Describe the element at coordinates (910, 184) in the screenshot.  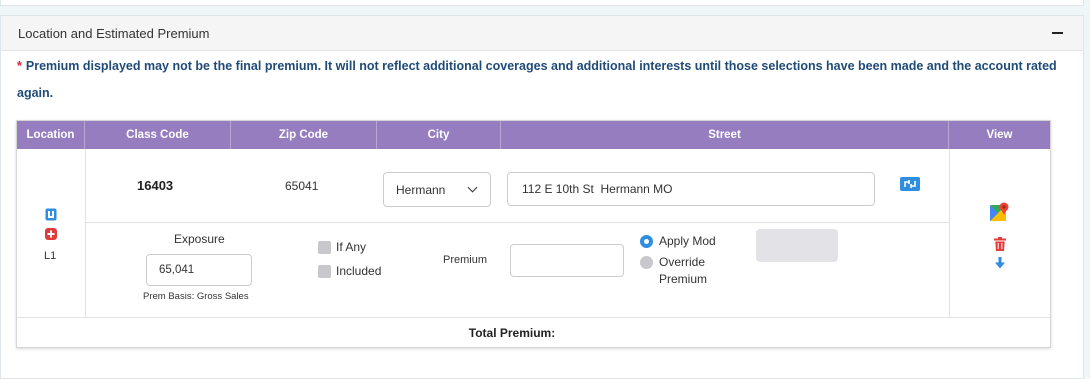
I see `map-edit-icon` at that location.